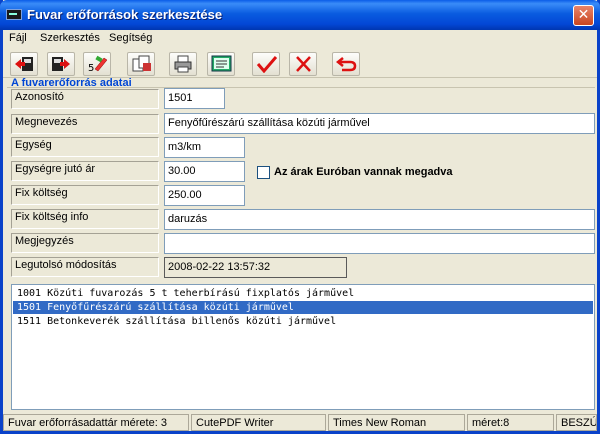 The image size is (600, 434). What do you see at coordinates (70, 38) in the screenshot?
I see `menu-edit: Szerkesztés` at bounding box center [70, 38].